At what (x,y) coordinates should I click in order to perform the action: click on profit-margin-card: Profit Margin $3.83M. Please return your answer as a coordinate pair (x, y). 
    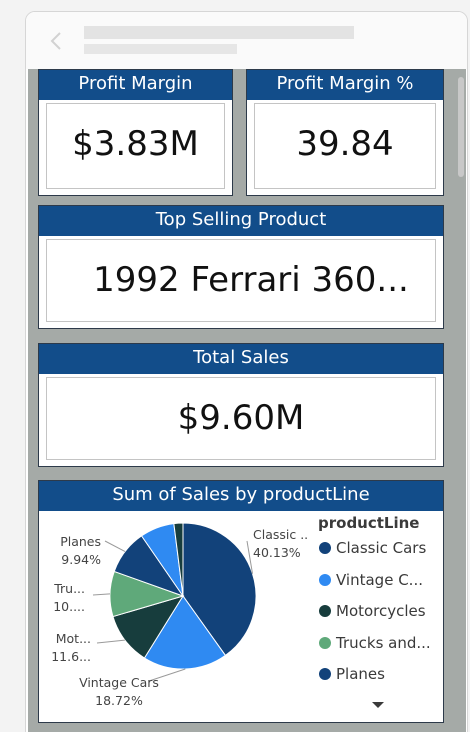
    Looking at the image, I should click on (135, 132).